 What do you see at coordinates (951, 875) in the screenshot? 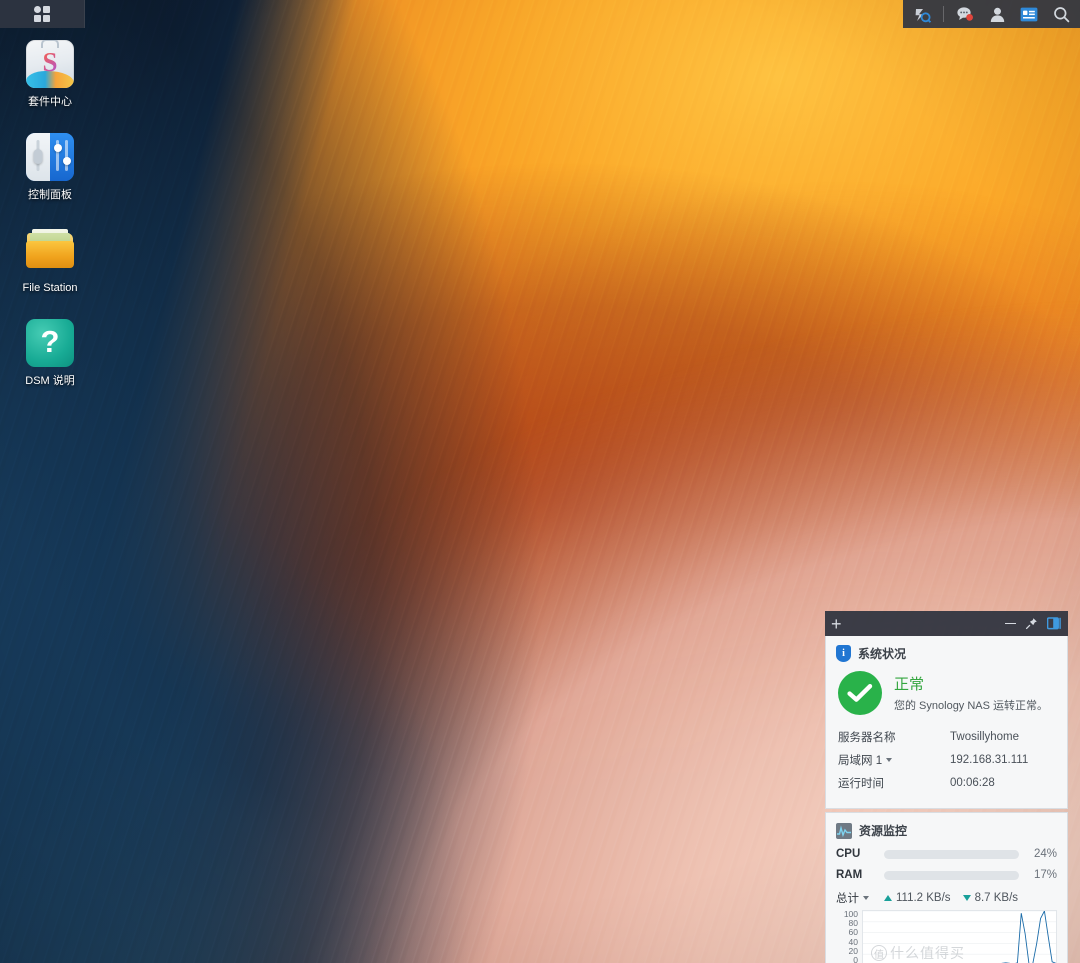
I see `ram-progress-track` at bounding box center [951, 875].